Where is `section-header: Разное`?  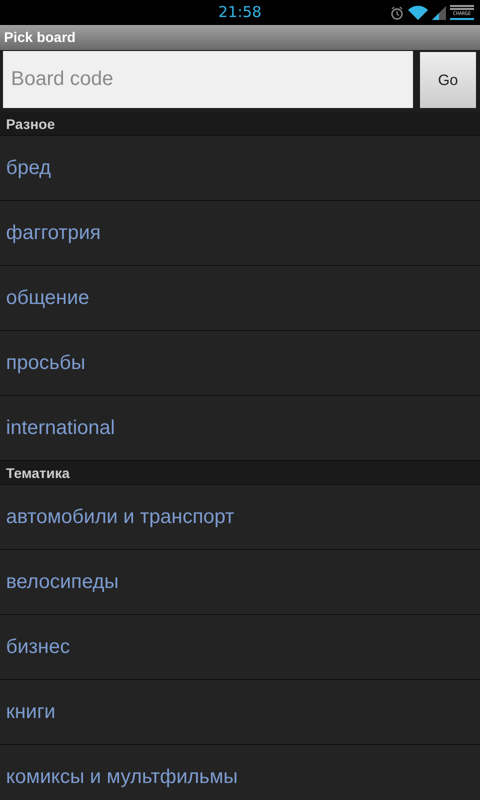 section-header: Разное is located at coordinates (30, 124).